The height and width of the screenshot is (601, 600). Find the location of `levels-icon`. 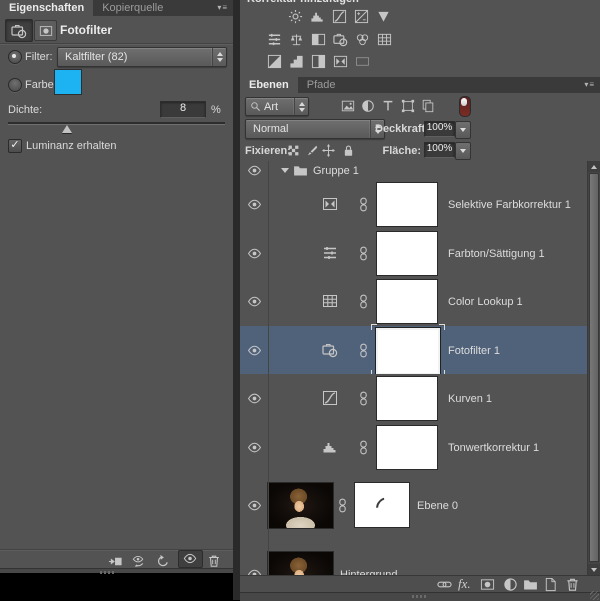

levels-icon is located at coordinates (330, 447).